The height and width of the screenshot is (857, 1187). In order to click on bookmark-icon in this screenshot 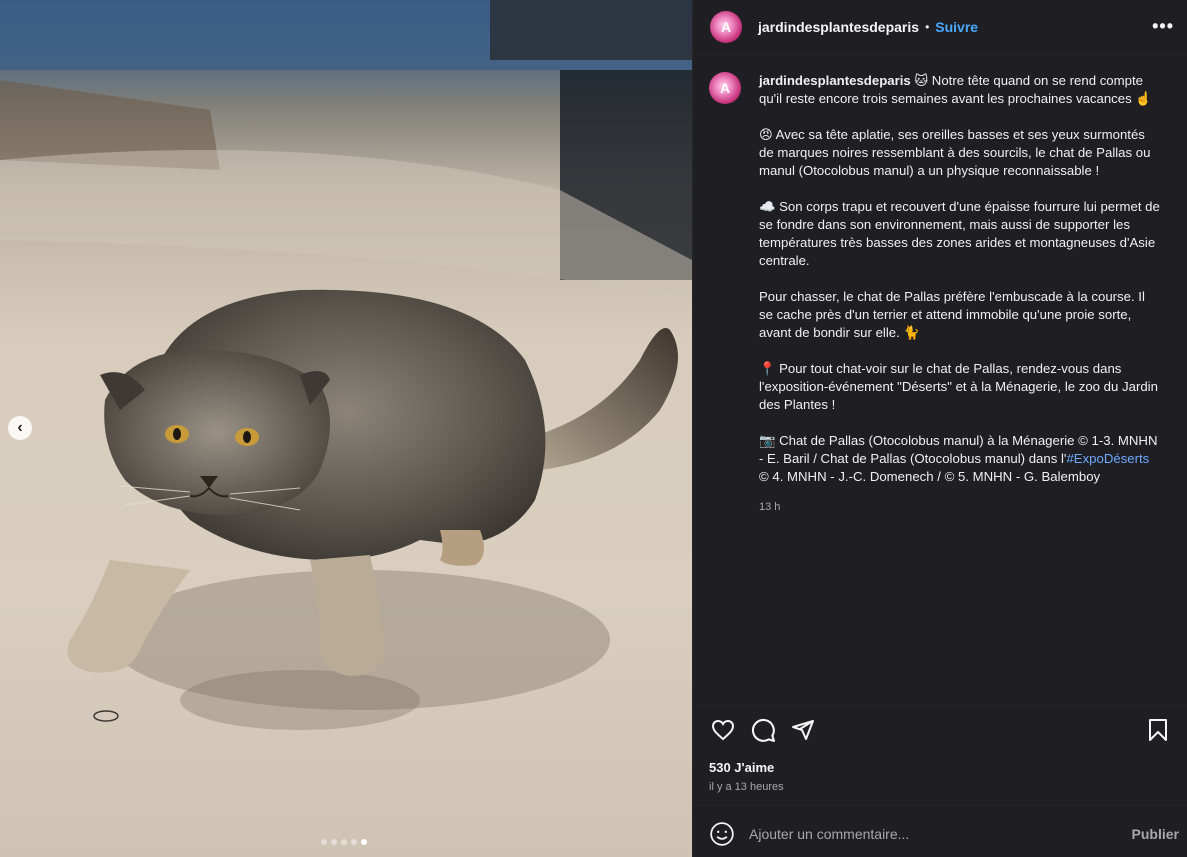, I will do `click(1158, 730)`.